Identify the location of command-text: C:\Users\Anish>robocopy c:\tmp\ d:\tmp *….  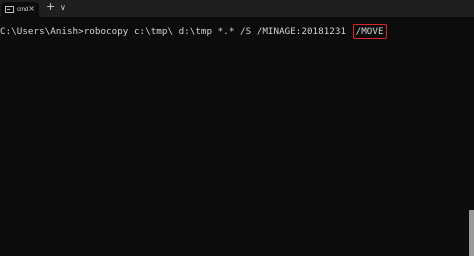
(173, 31).